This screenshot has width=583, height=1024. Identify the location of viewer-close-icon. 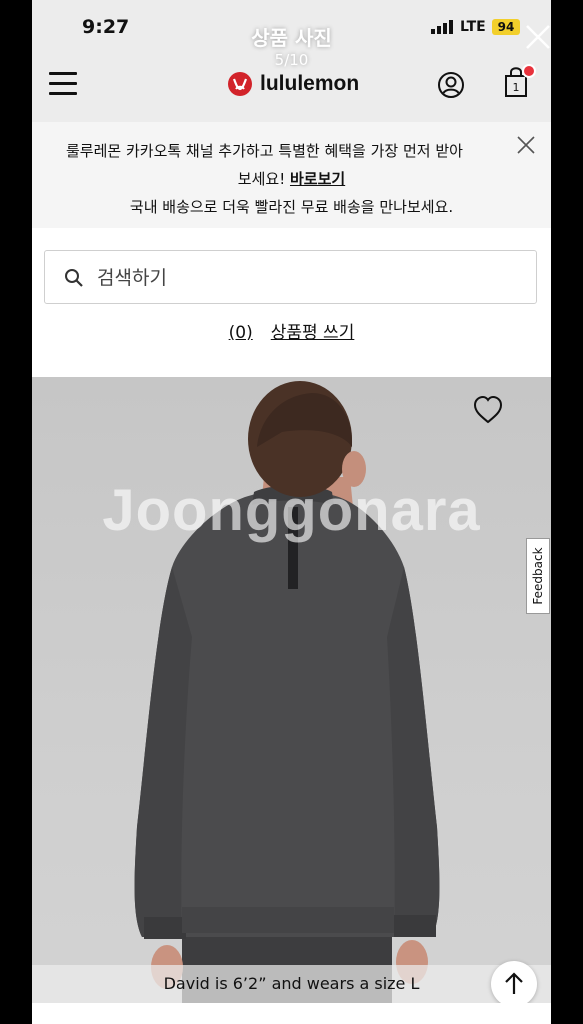
(538, 37).